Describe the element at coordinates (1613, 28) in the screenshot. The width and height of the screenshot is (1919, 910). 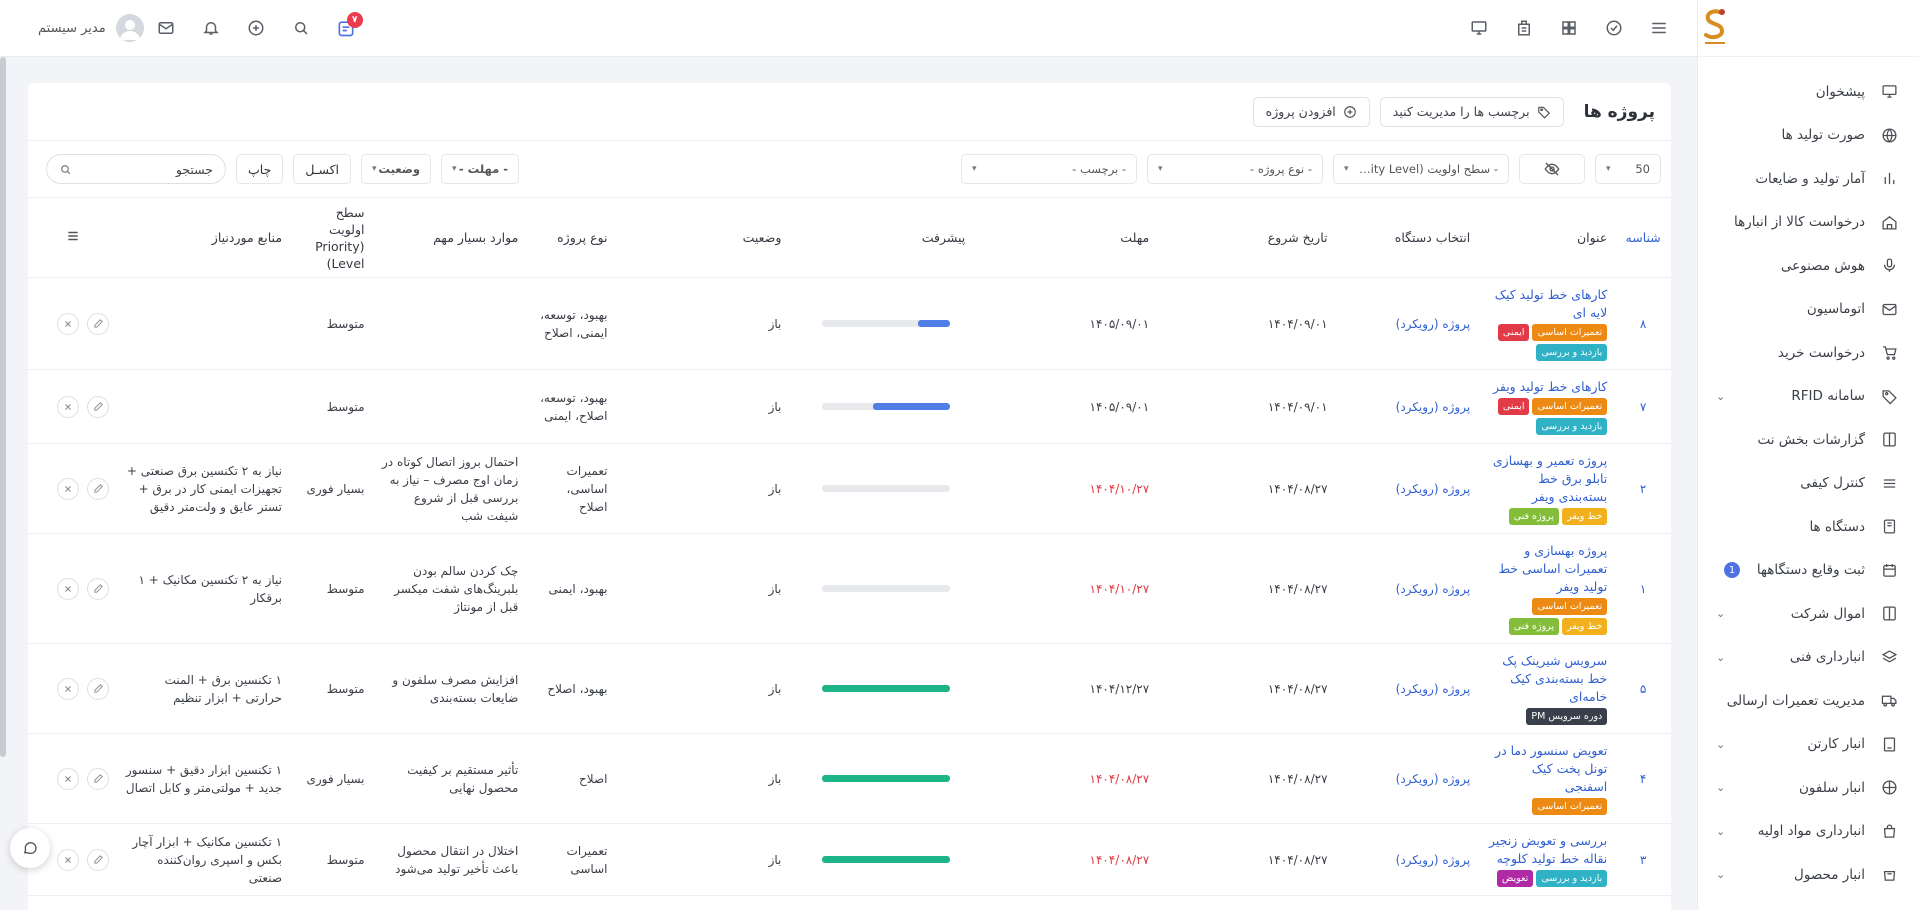
I see `check-circle-icon` at that location.